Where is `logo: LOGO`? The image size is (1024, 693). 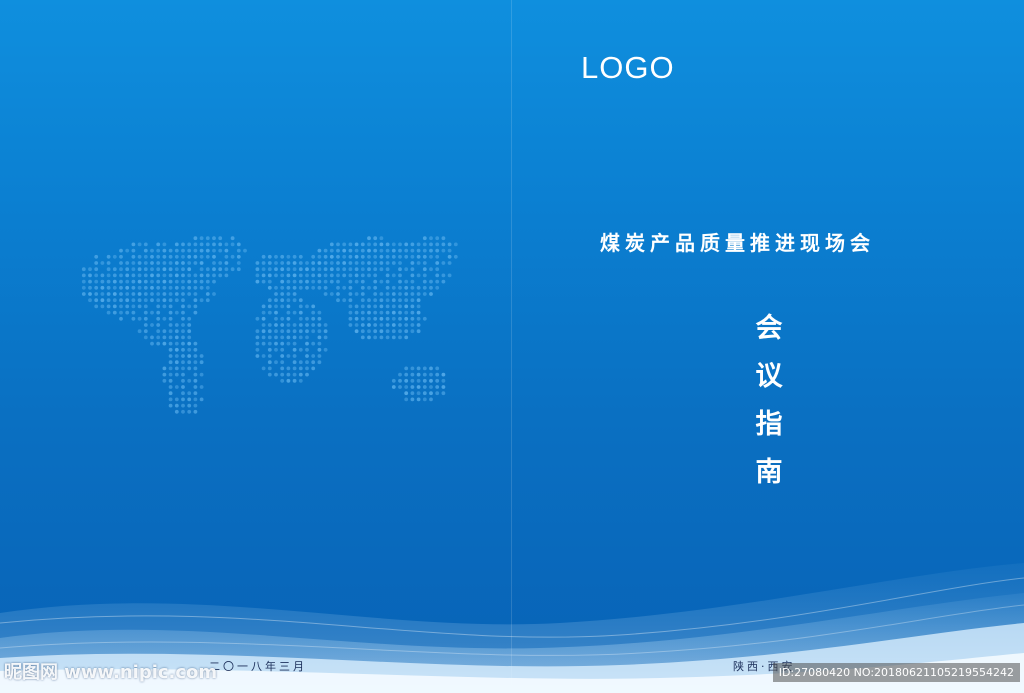 logo: LOGO is located at coordinates (628, 67).